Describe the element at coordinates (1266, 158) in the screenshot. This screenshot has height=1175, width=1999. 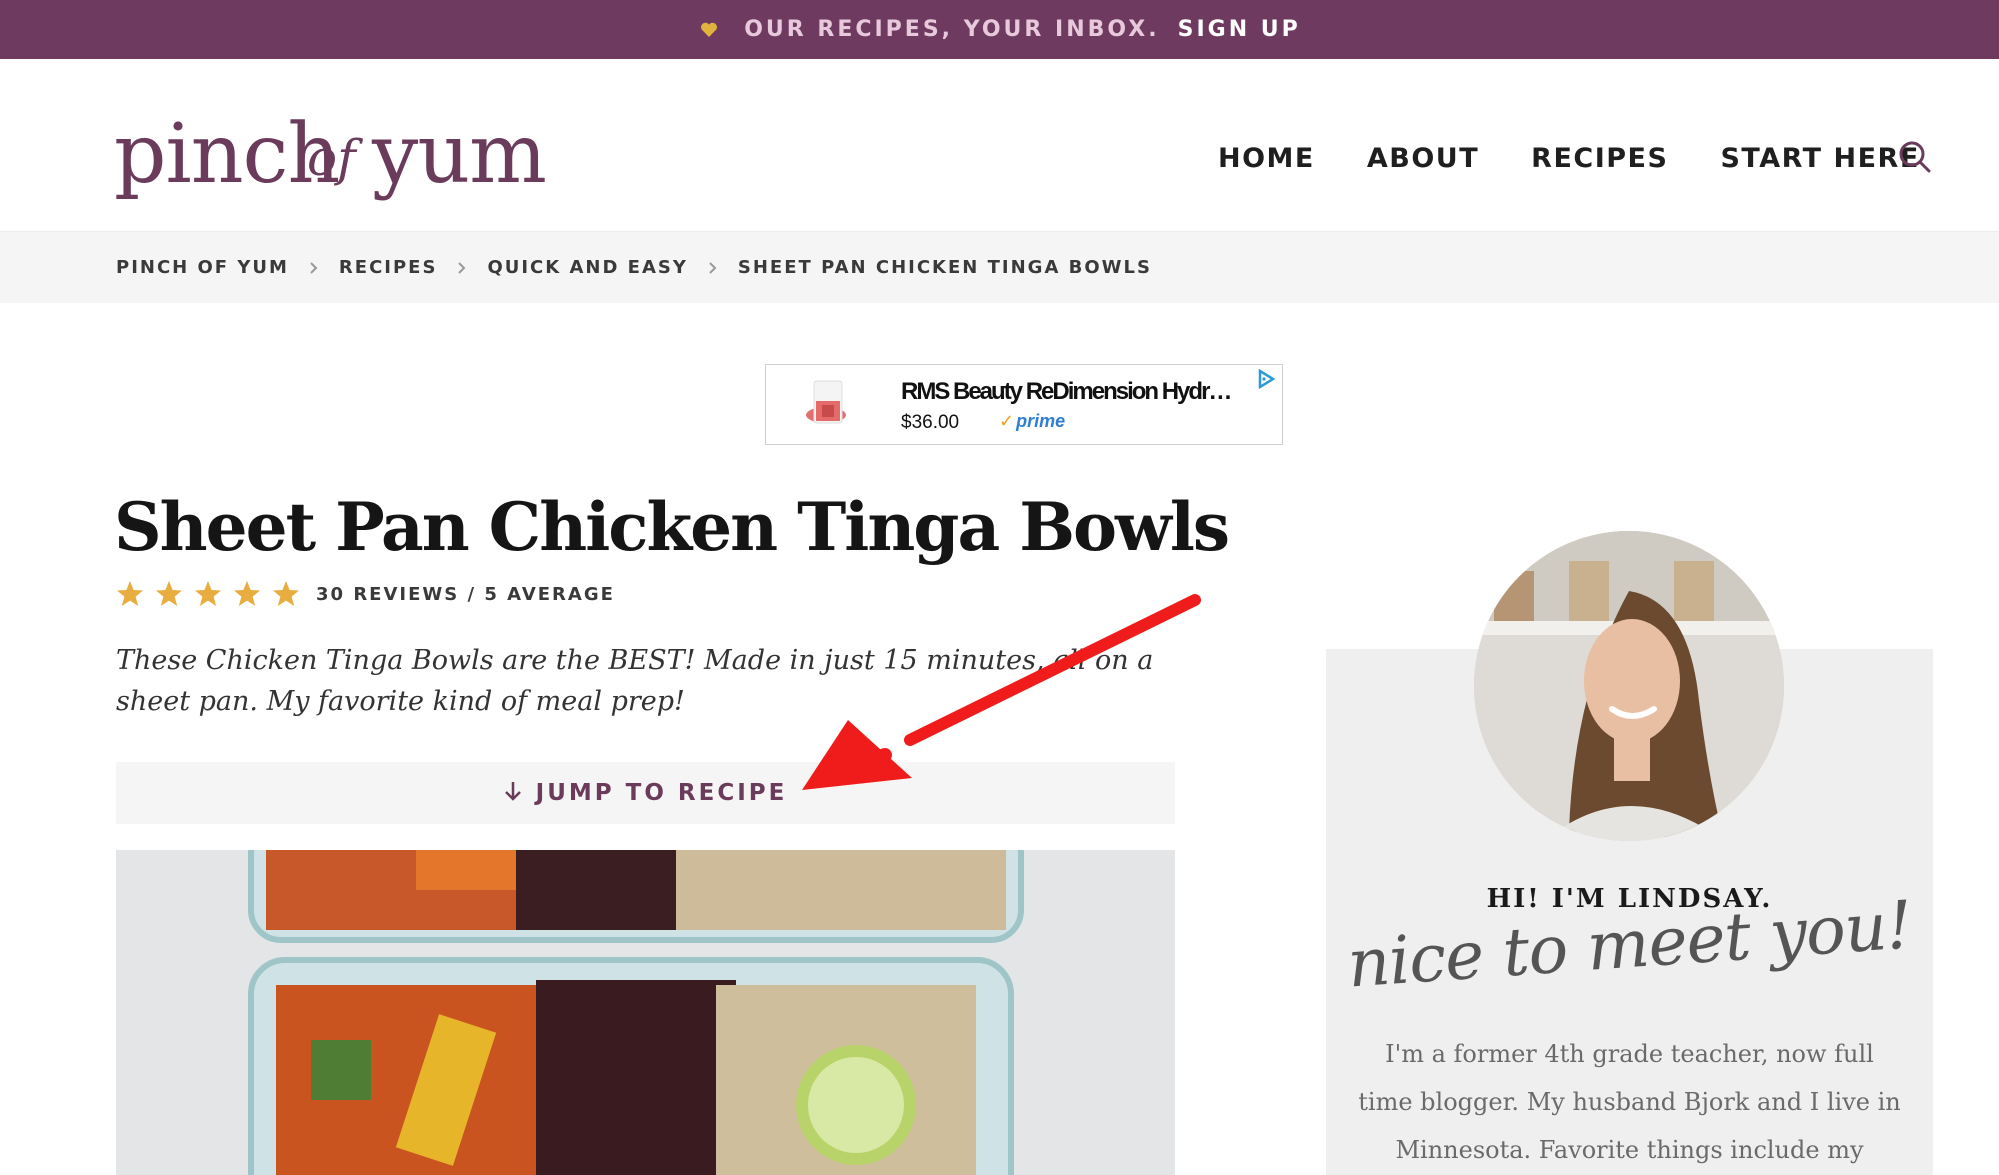
I see `nav-home: HOME` at that location.